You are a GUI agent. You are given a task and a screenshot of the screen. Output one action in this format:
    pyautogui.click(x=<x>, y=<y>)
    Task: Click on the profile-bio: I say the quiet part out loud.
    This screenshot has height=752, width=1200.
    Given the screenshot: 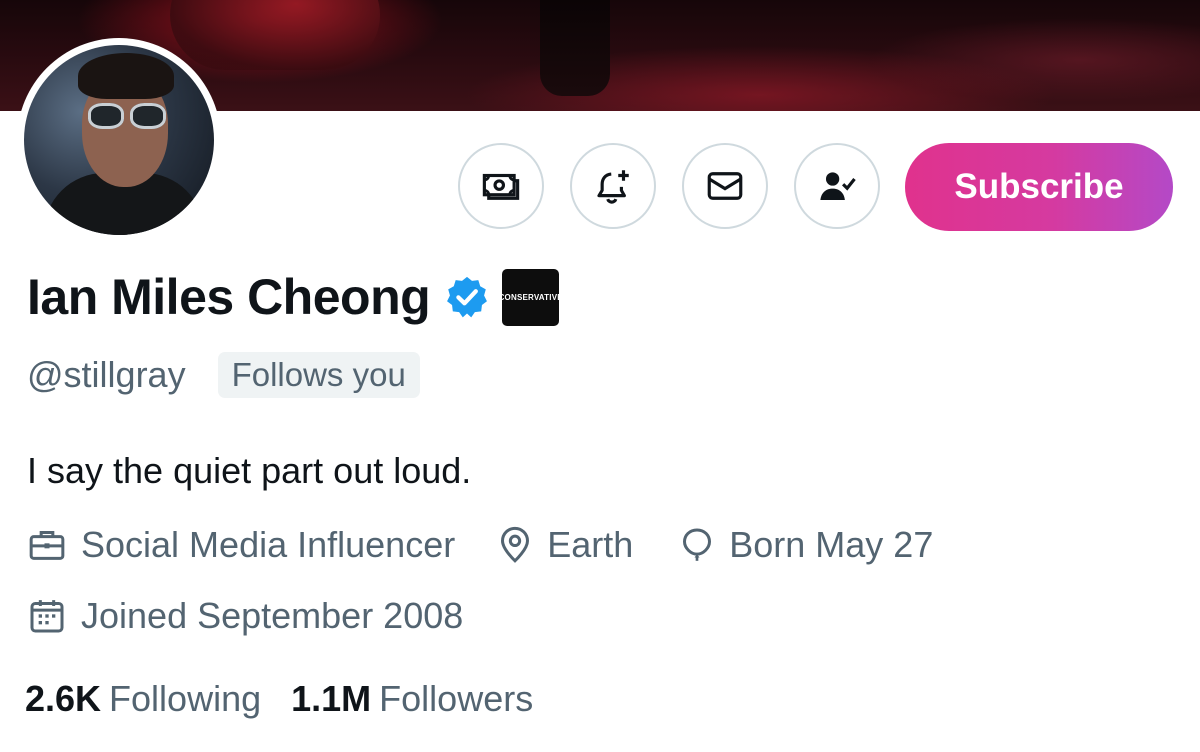 What is the action you would take?
    pyautogui.click(x=249, y=470)
    